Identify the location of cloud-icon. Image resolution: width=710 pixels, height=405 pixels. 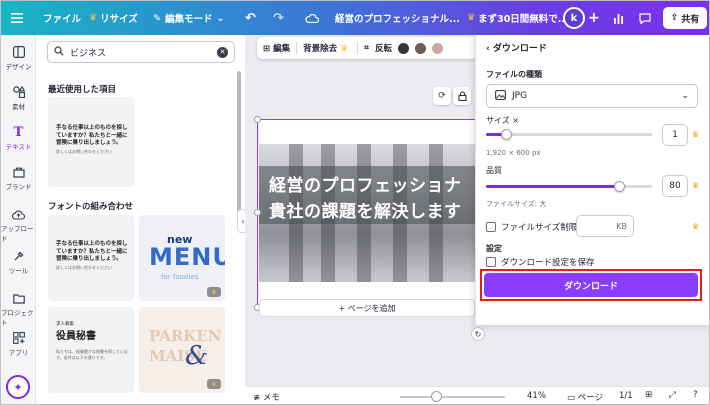
(312, 18).